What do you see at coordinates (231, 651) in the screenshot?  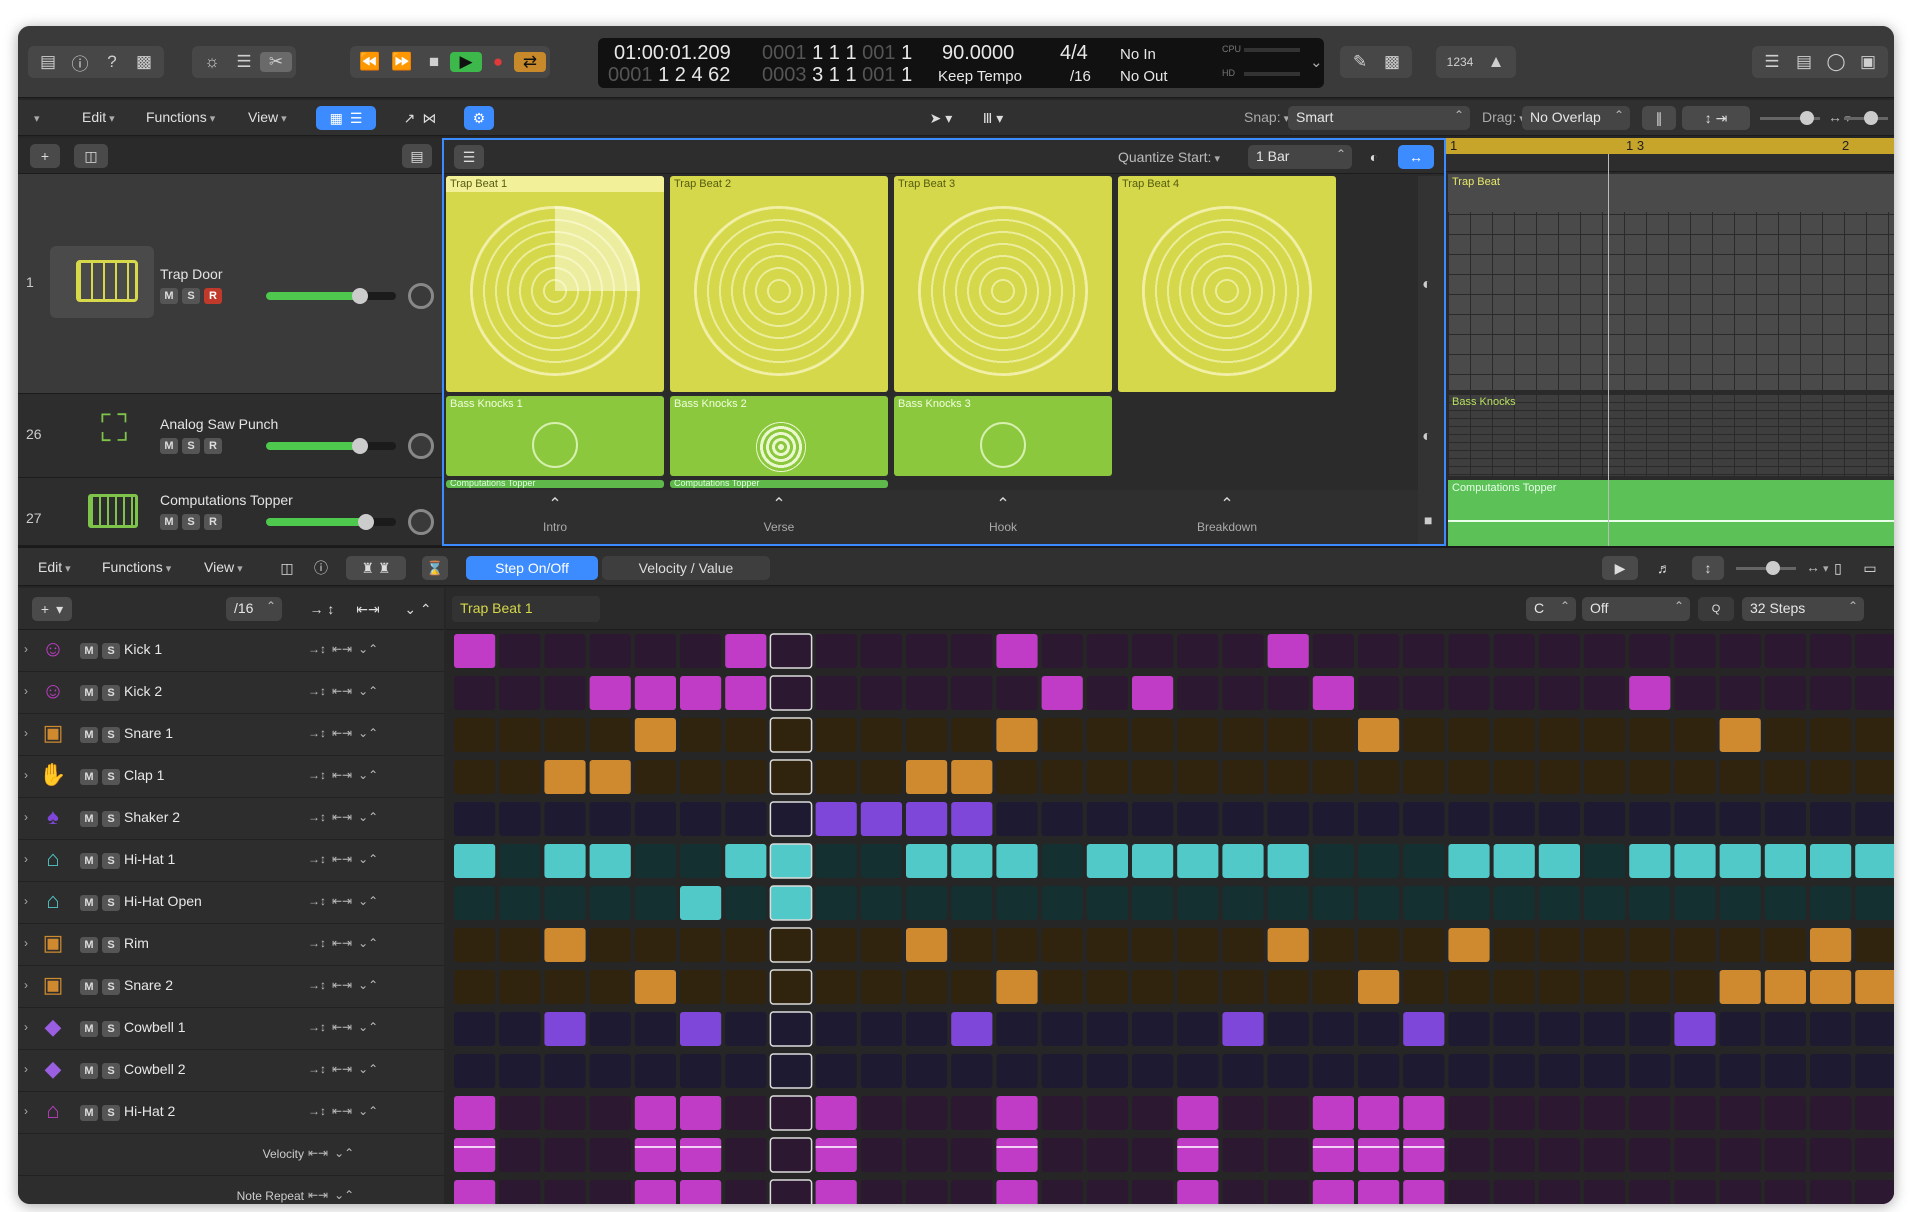 I see `row-header-1: › ☺ M S Kick 1 →↕ ⇤⇥ ⌄⌃` at bounding box center [231, 651].